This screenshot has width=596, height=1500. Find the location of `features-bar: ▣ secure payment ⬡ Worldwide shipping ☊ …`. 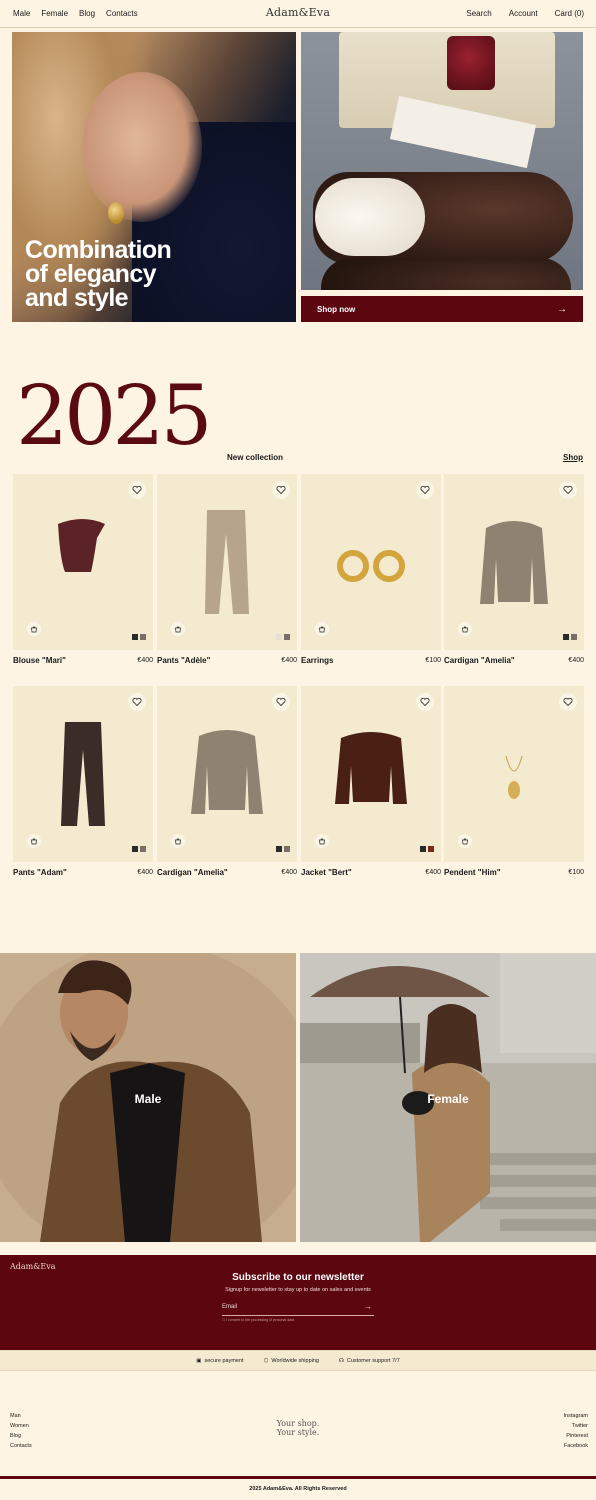

features-bar: ▣ secure payment ⬡ Worldwide shipping ☊ … is located at coordinates (298, 1360).